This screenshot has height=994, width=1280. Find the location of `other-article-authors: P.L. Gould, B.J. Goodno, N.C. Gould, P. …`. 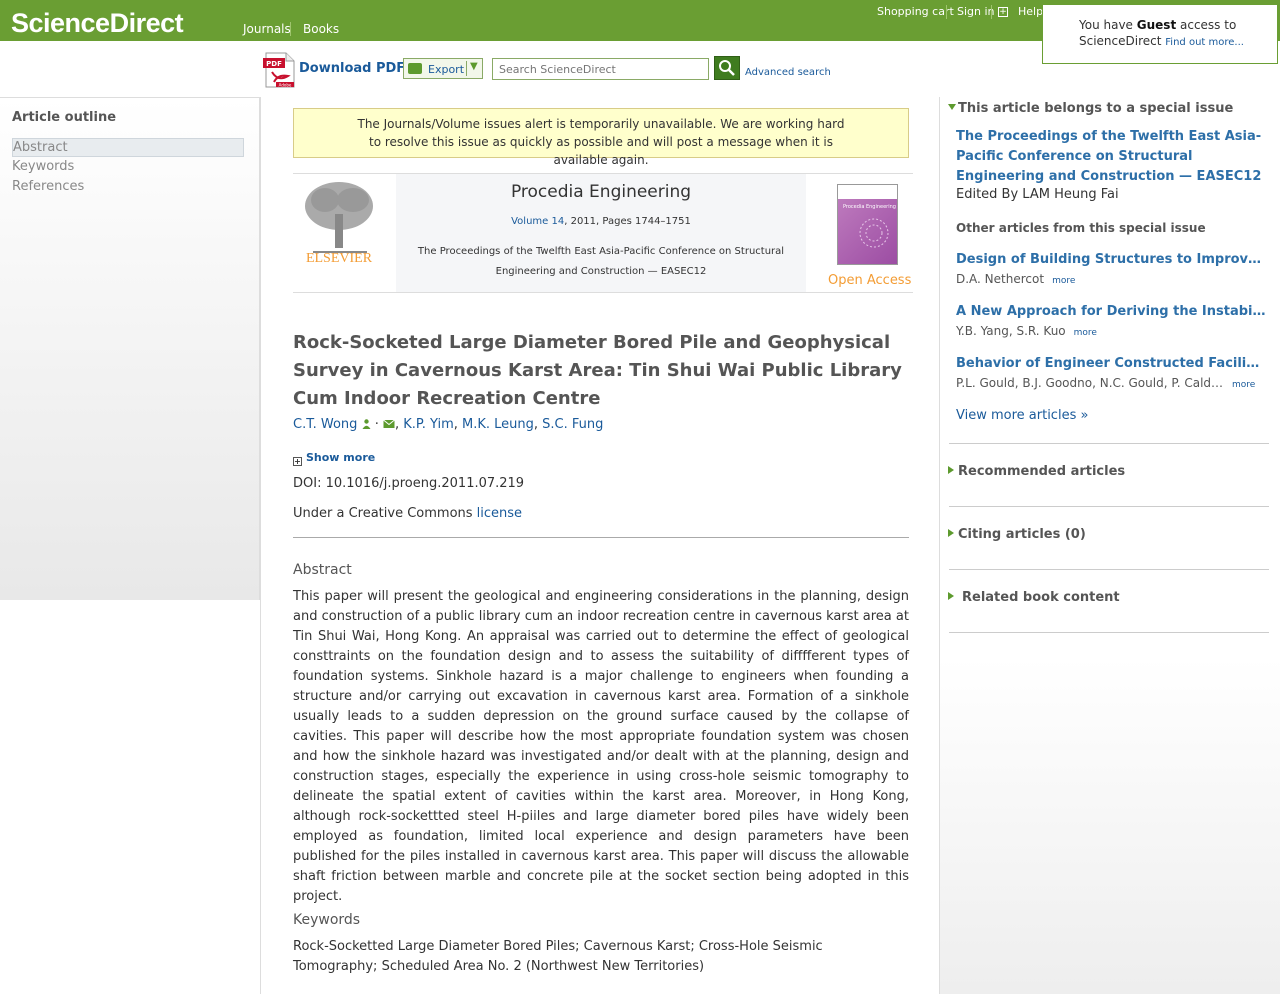

other-article-authors: P.L. Gould, B.J. Goodno, N.C. Gould, P. … is located at coordinates (1106, 383).